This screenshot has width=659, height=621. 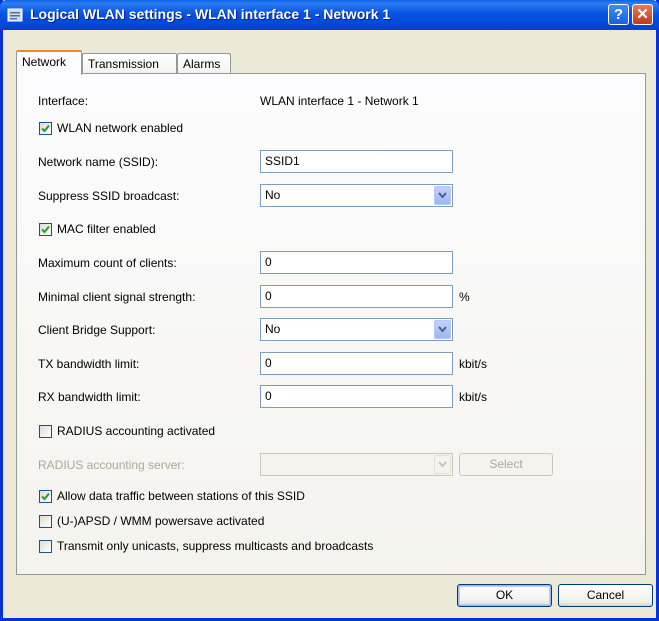 I want to click on help-icon: ?, so click(x=618, y=14).